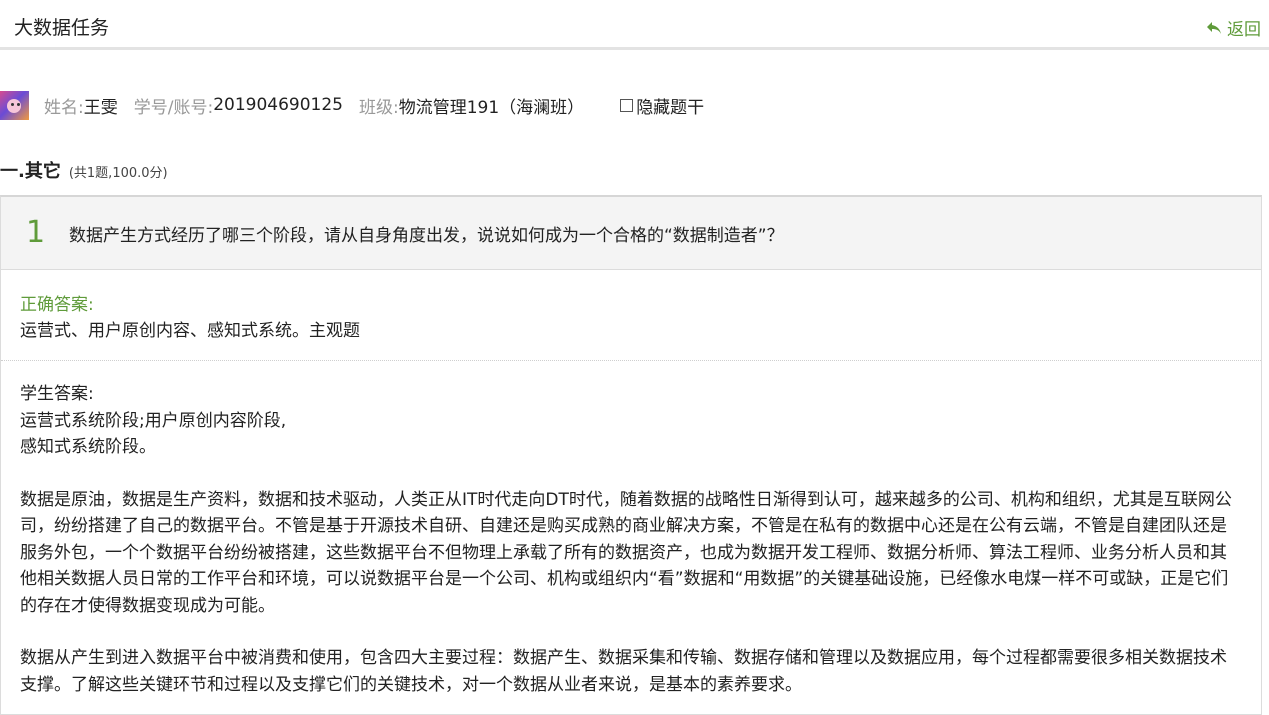 Image resolution: width=1269 pixels, height=715 pixels. Describe the element at coordinates (57, 305) in the screenshot. I see `correct-answer-label: 正确答案:` at that location.